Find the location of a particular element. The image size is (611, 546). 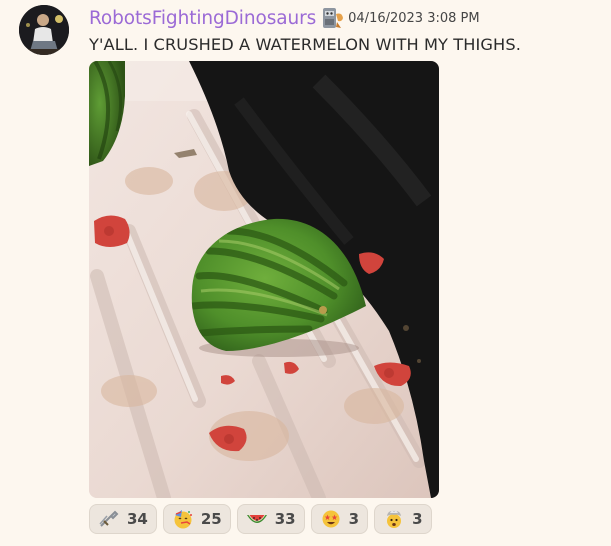

reaction-count: 34 is located at coordinates (137, 519).